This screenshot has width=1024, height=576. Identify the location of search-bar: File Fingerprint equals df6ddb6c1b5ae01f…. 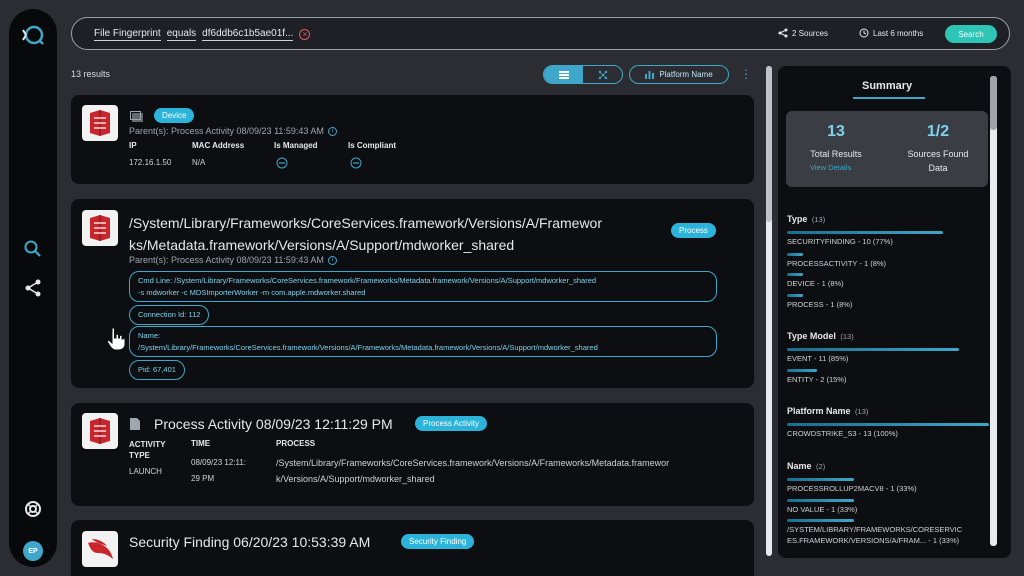
(540, 33).